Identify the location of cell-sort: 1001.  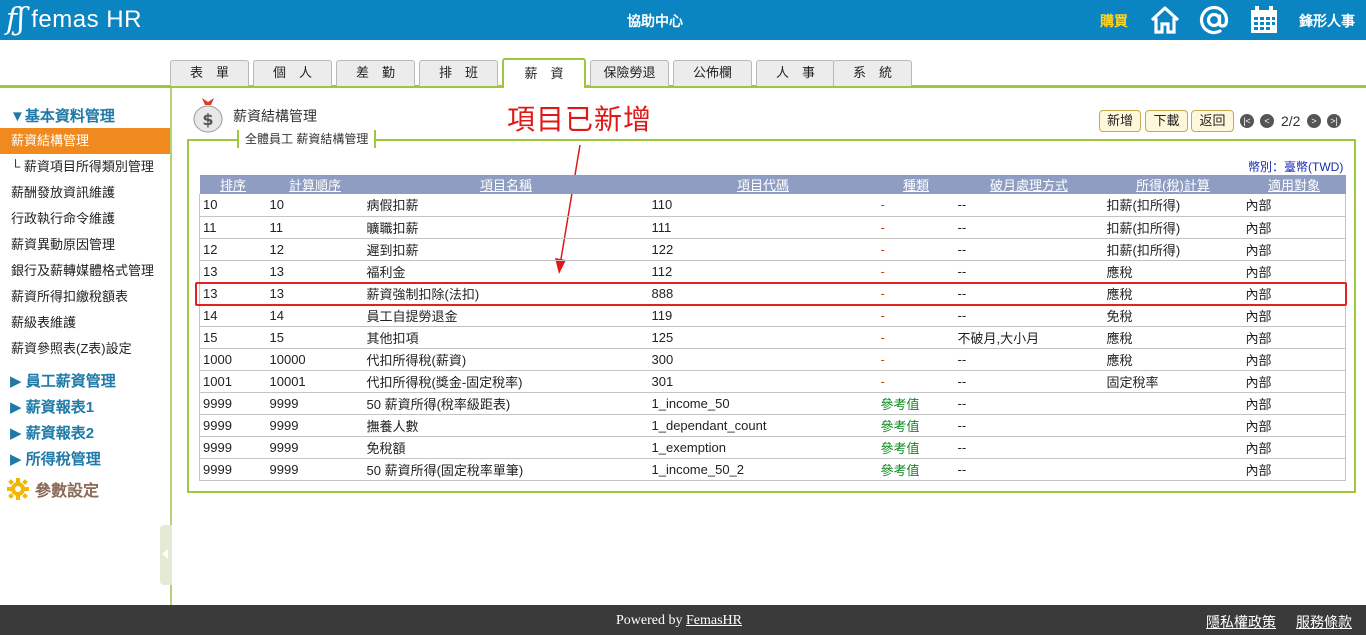
(233, 381).